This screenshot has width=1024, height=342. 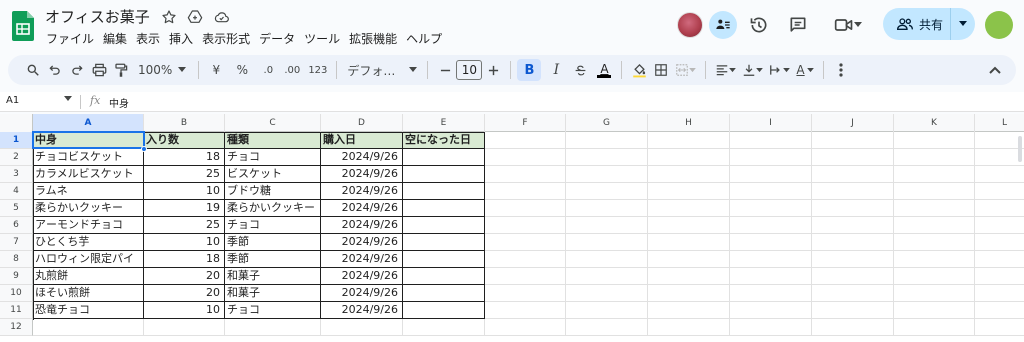 I want to click on row-header-1: 1, so click(x=16, y=140).